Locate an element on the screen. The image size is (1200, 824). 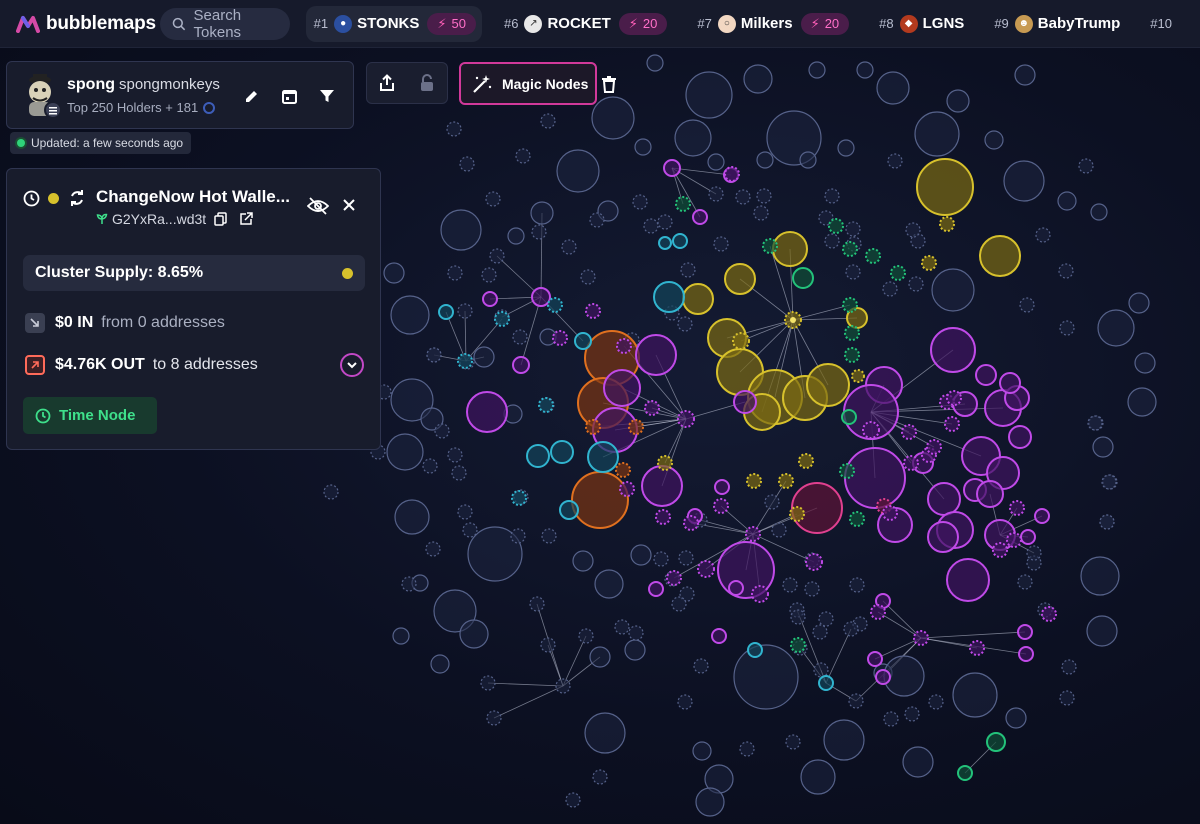
trending-item: #10 is located at coordinates (1164, 24).